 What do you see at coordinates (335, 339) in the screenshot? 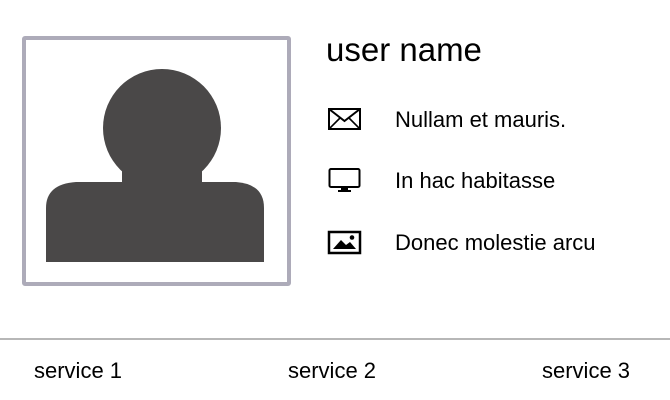
I see `divider` at bounding box center [335, 339].